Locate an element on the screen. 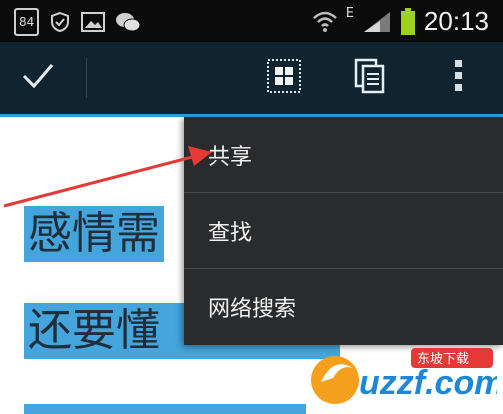 This screenshot has width=503, height=414. copy-button is located at coordinates (370, 78).